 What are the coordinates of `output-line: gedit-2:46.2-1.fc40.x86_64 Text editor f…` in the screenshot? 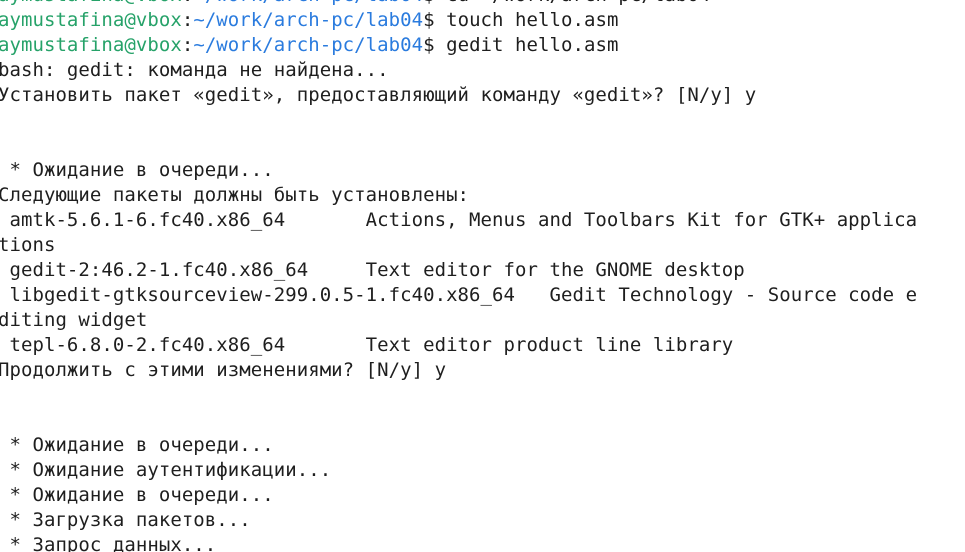 It's located at (372, 270).